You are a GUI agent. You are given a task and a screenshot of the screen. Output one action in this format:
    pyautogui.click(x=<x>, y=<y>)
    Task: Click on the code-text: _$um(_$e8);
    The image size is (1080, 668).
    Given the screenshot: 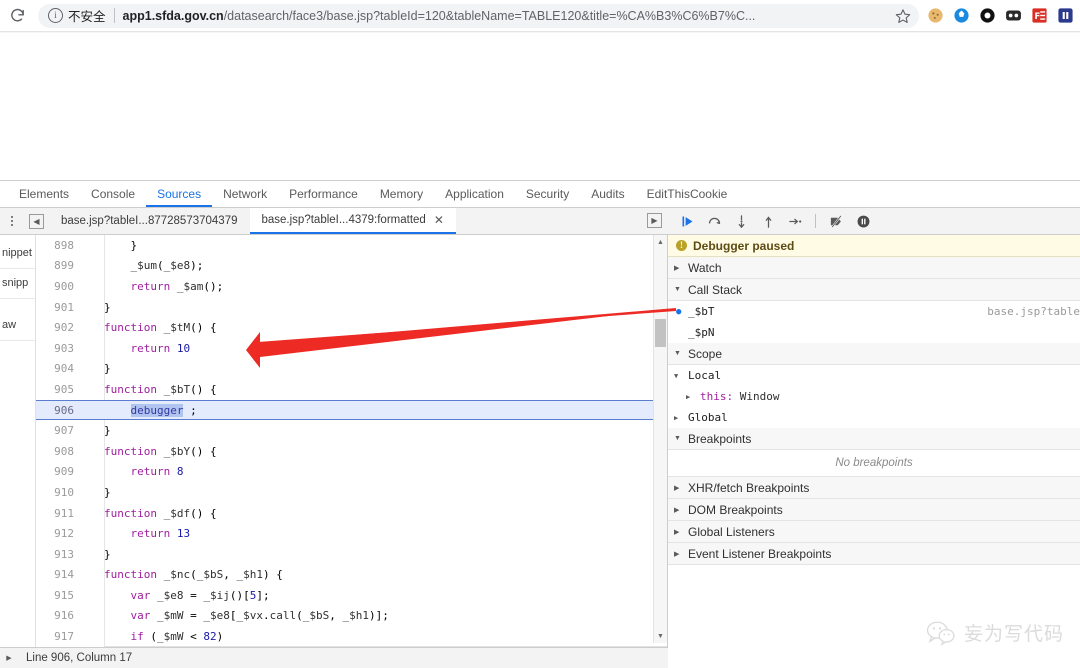 What is the action you would take?
    pyautogui.click(x=367, y=265)
    